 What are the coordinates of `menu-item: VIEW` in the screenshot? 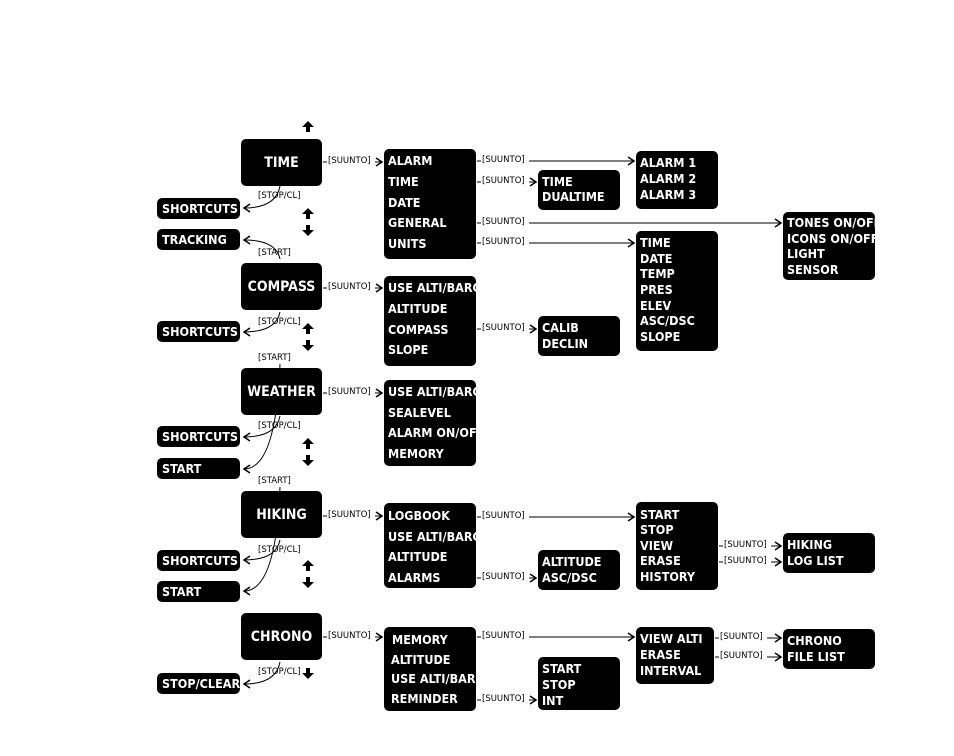 It's located at (656, 545).